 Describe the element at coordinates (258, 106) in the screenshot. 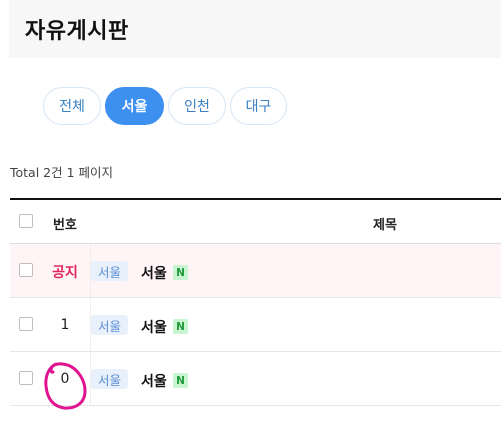

I see `tab-daegu: 대구` at that location.